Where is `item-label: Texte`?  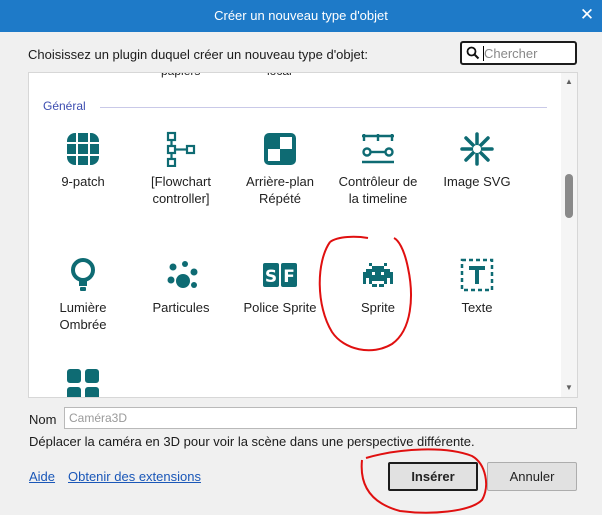
item-label: Texte is located at coordinates (477, 307).